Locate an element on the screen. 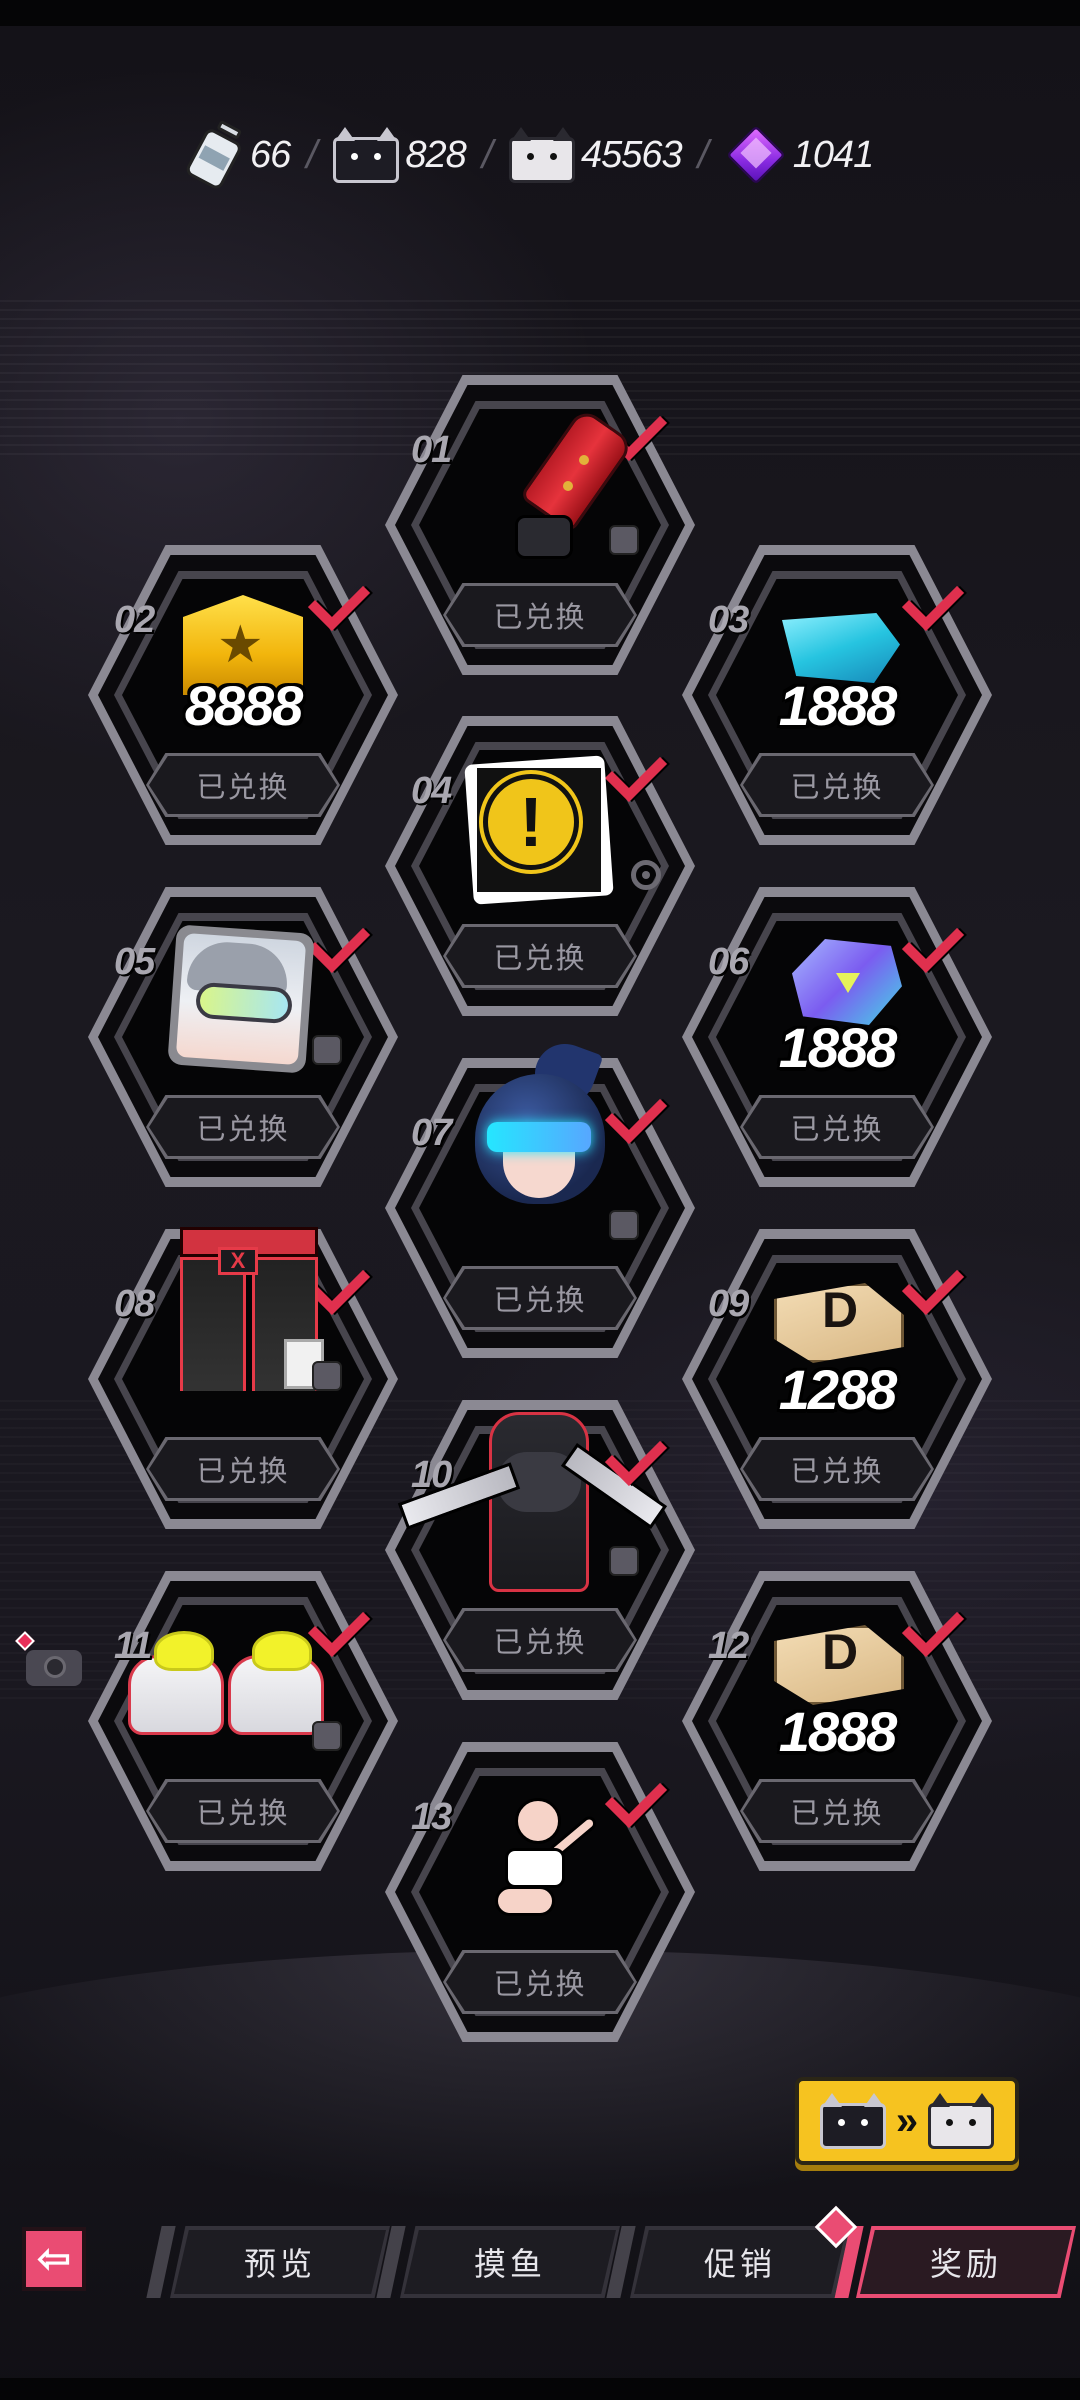 The width and height of the screenshot is (1080, 2400). hat-type-icon is located at coordinates (624, 1225).